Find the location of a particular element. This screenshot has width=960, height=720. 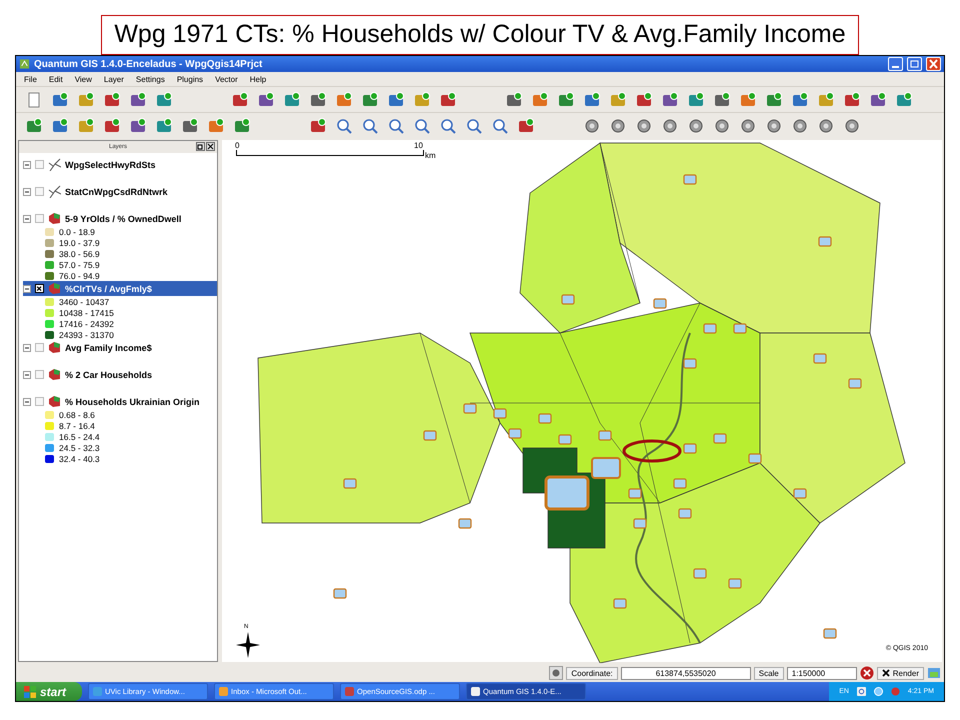

stop-icon is located at coordinates (867, 673).